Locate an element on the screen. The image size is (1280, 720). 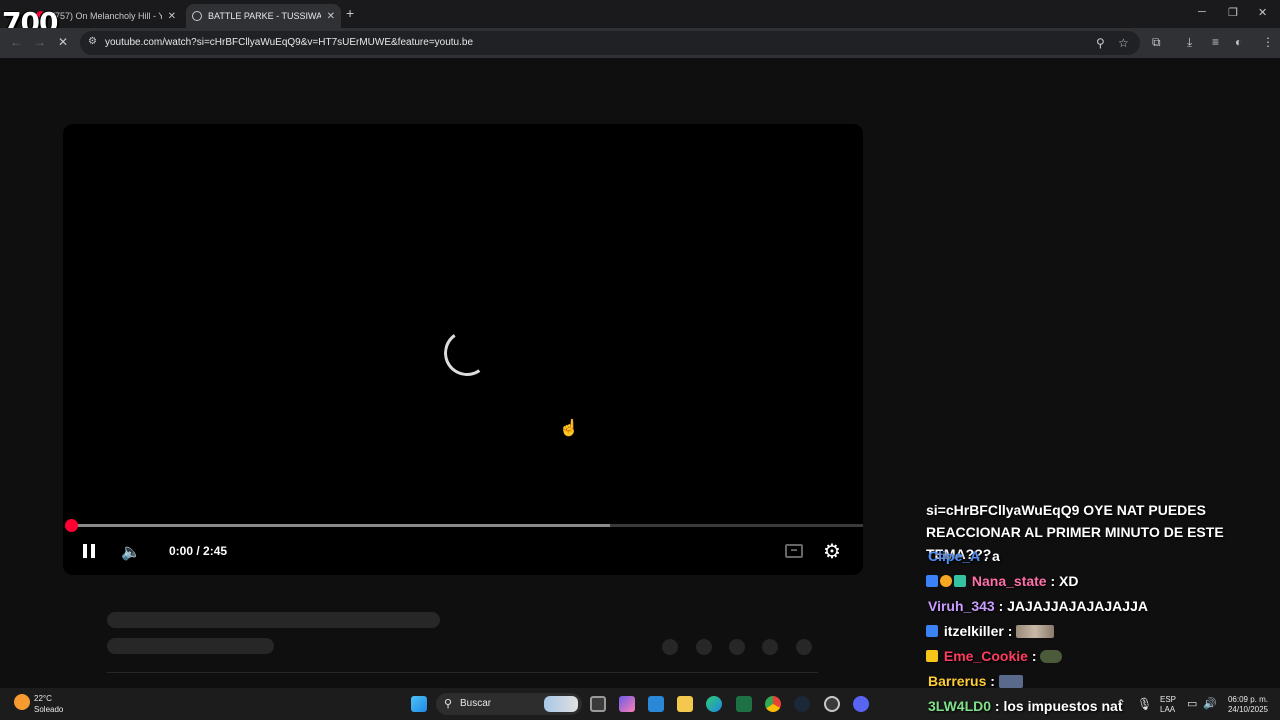
divider is located at coordinates (462, 672).